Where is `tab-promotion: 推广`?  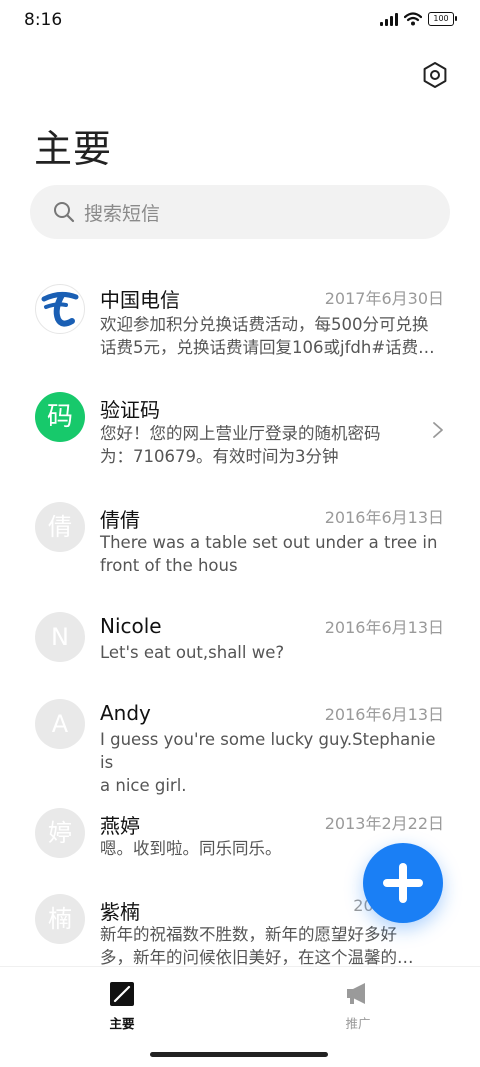 tab-promotion: 推广 is located at coordinates (358, 1006).